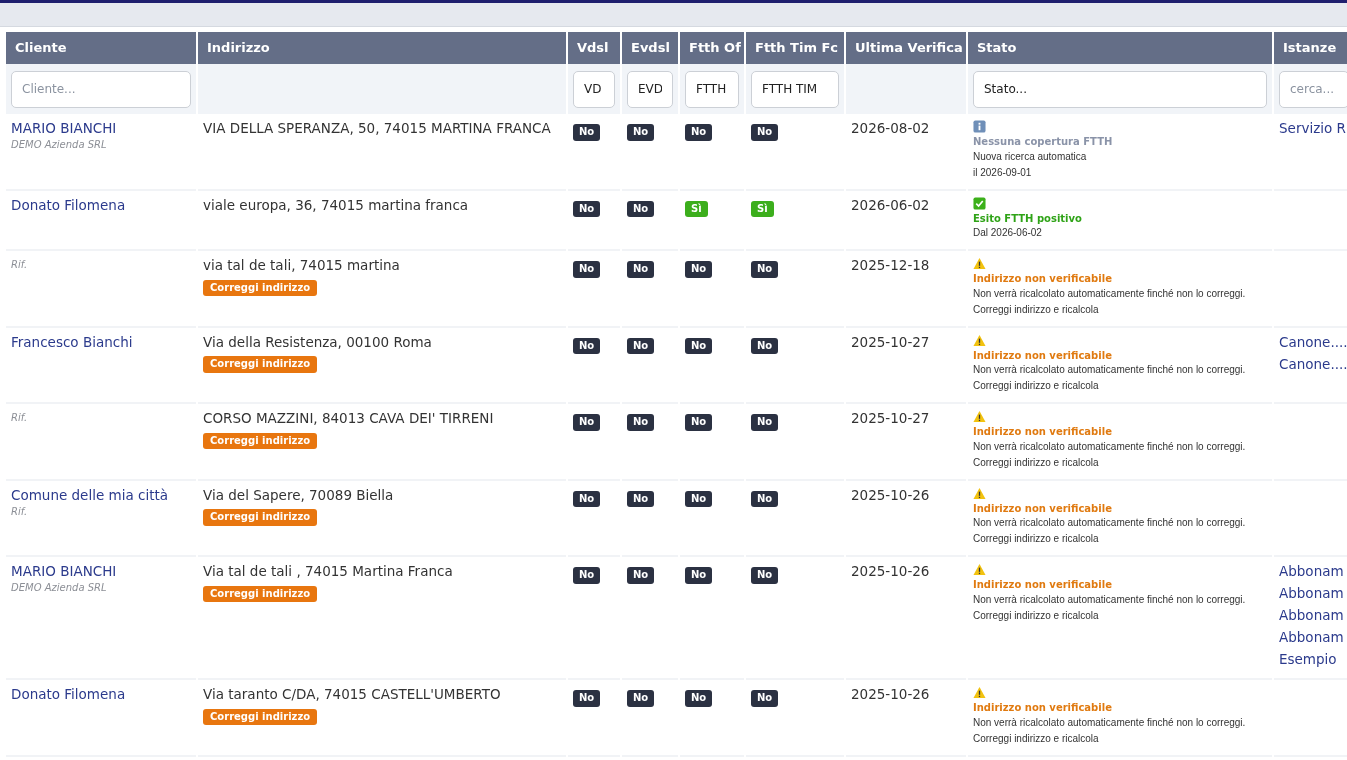 This screenshot has height=760, width=1347. What do you see at coordinates (594, 48) in the screenshot?
I see `column-header: Vdsl` at bounding box center [594, 48].